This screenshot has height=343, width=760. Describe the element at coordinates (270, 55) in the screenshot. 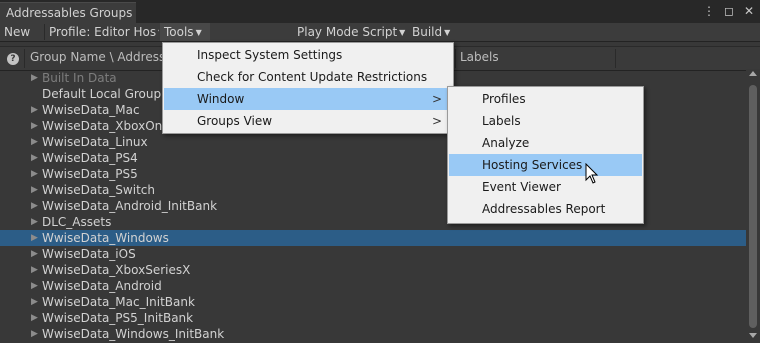

I see `menu-item-label: Inspect System Settings` at that location.